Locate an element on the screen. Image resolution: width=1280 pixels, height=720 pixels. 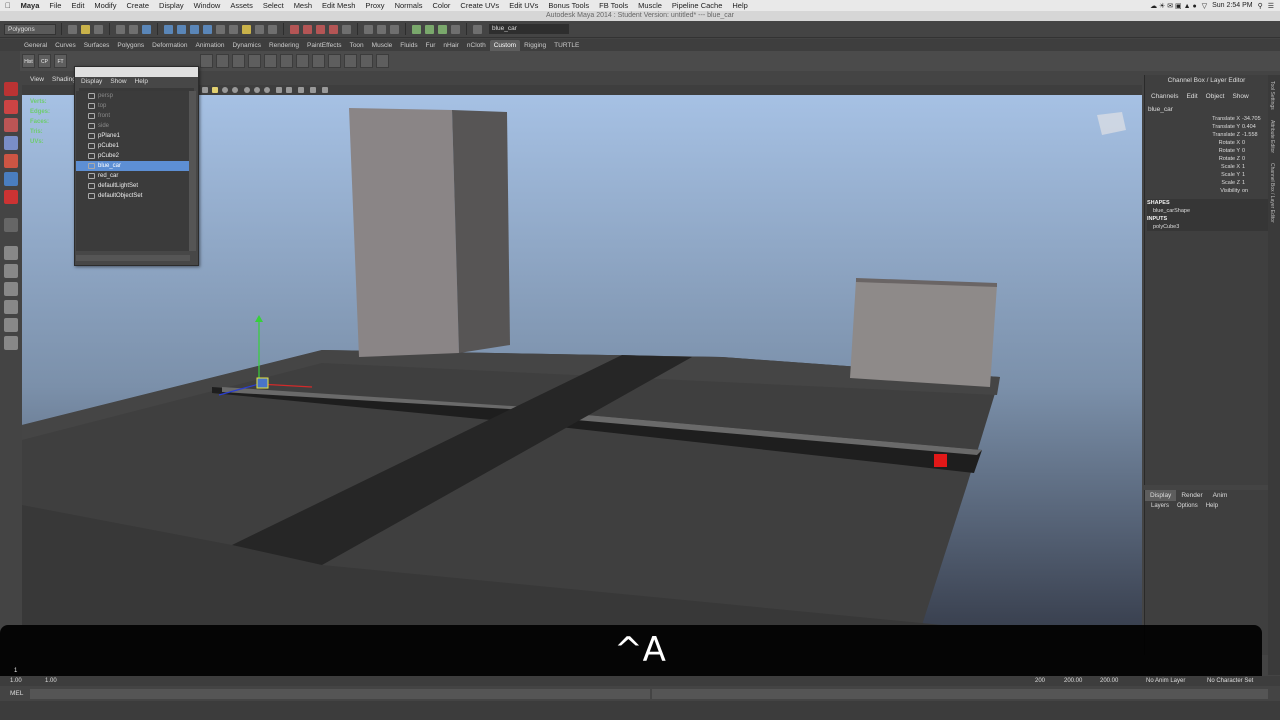
outliner-item-defaultobjectset: defaultObjectSet is located at coordinates (133, 196).